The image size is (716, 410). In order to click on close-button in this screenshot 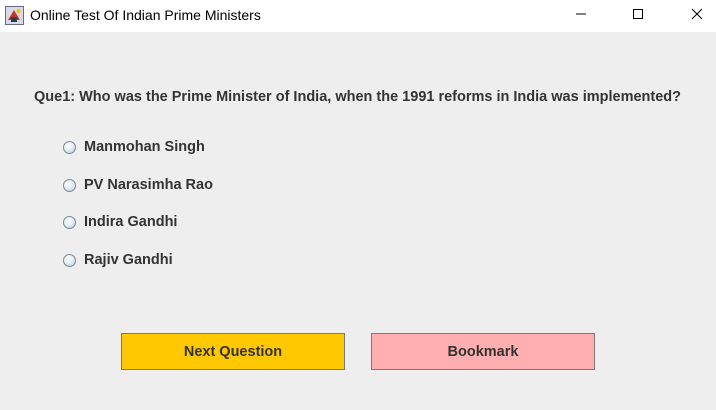, I will do `click(695, 16)`.